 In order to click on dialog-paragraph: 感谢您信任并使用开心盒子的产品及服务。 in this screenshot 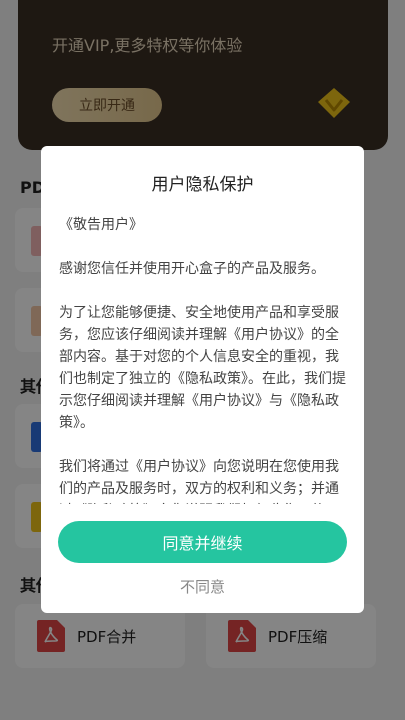, I will do `click(192, 269)`.